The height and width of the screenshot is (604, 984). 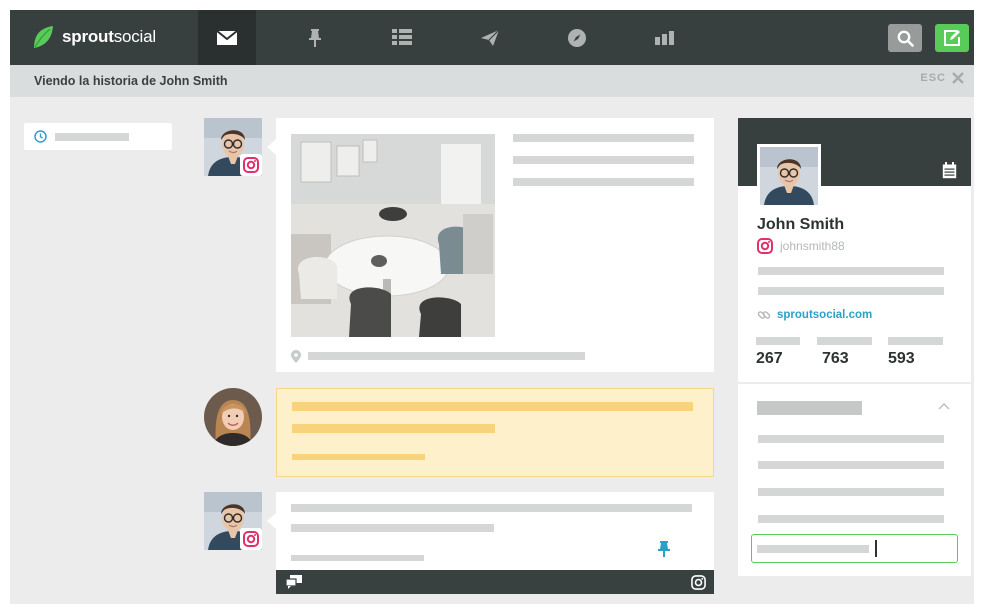 I want to click on tab-feeds, so click(x=402, y=37).